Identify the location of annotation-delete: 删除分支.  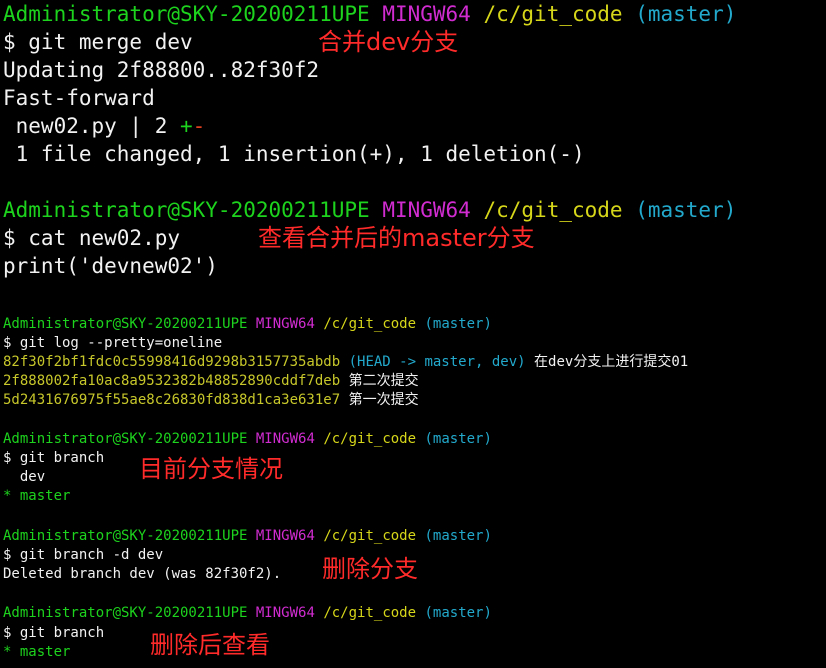
(370, 569).